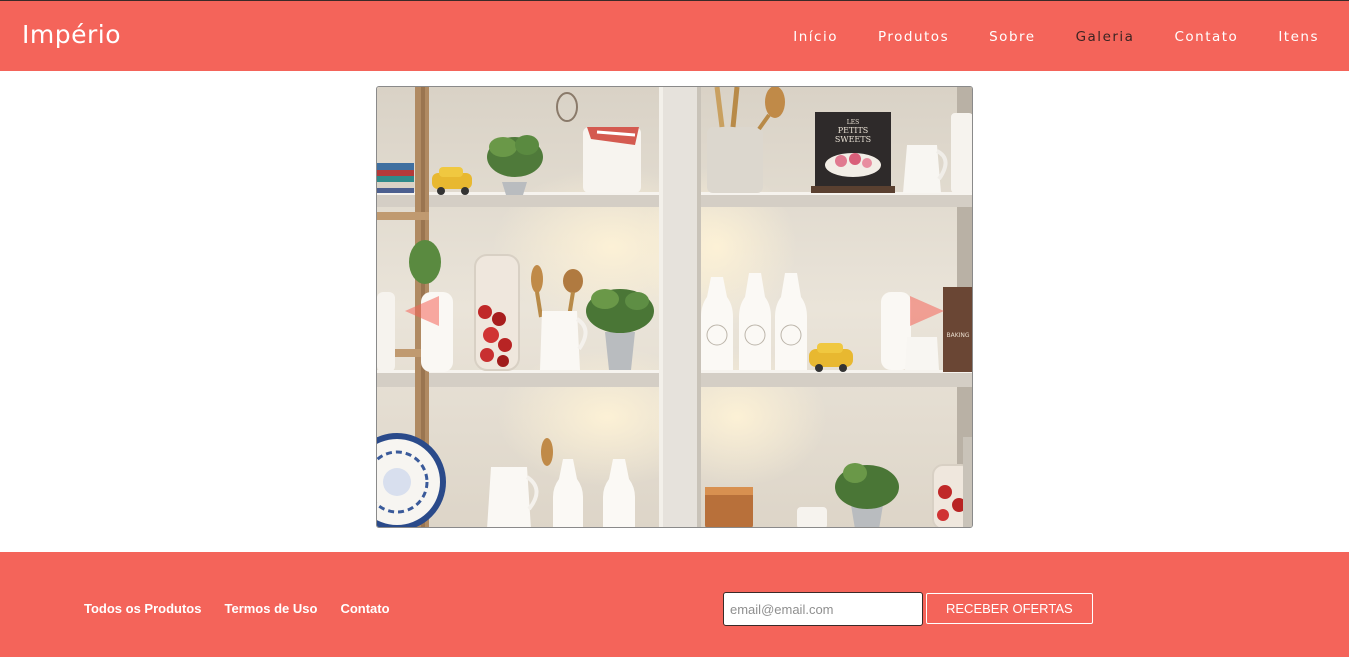 The height and width of the screenshot is (657, 1349). What do you see at coordinates (71, 34) in the screenshot?
I see `brand-logo: Império` at bounding box center [71, 34].